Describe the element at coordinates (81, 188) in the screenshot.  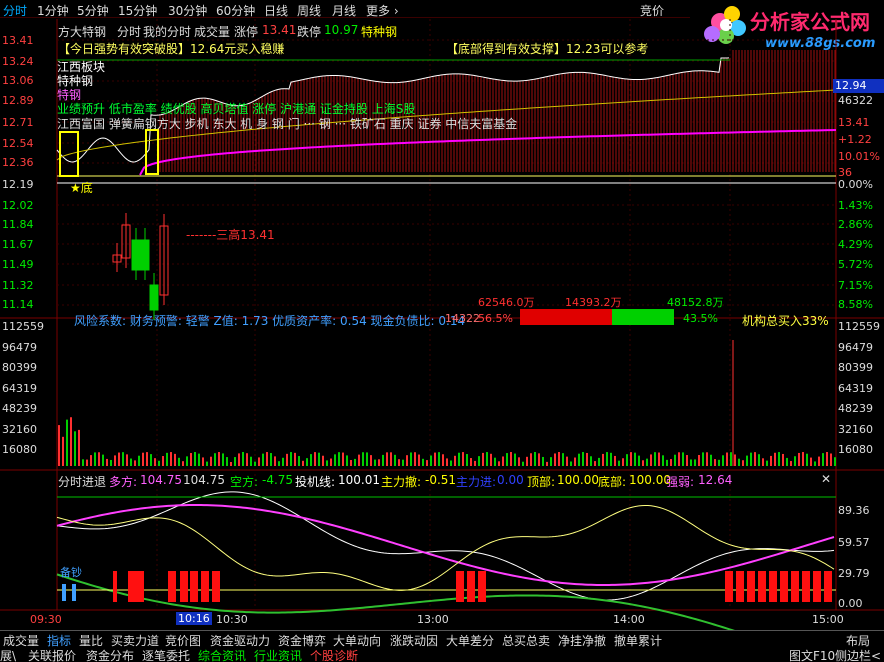
I see `bottom-marker: ★底` at that location.